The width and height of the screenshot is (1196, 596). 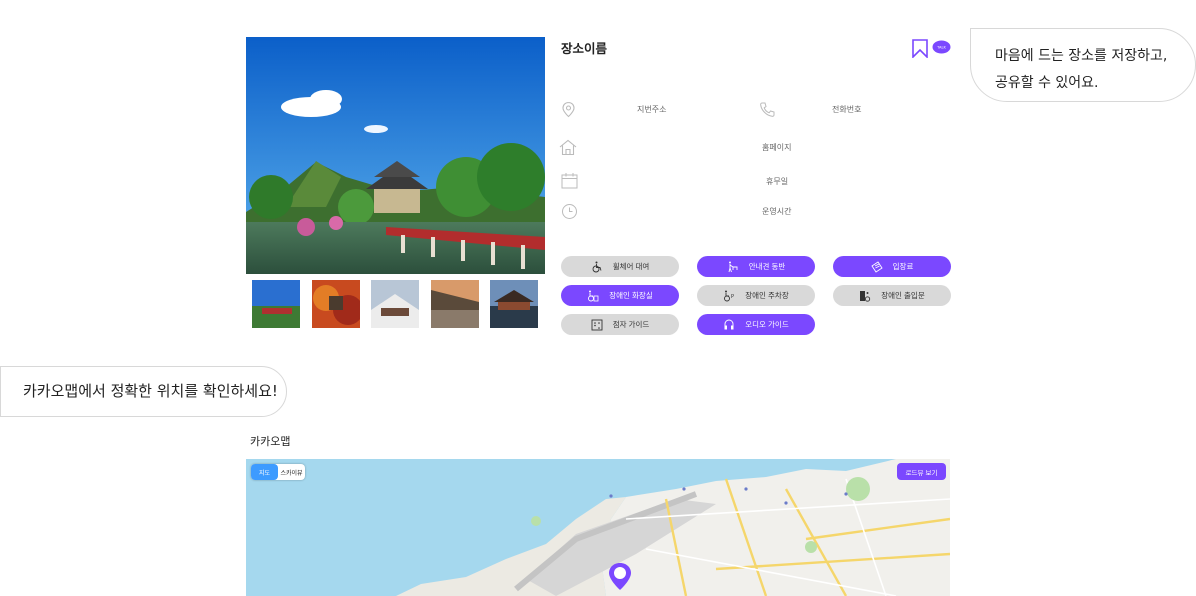 What do you see at coordinates (270, 441) in the screenshot?
I see `map-section-title: 카카오맵` at bounding box center [270, 441].